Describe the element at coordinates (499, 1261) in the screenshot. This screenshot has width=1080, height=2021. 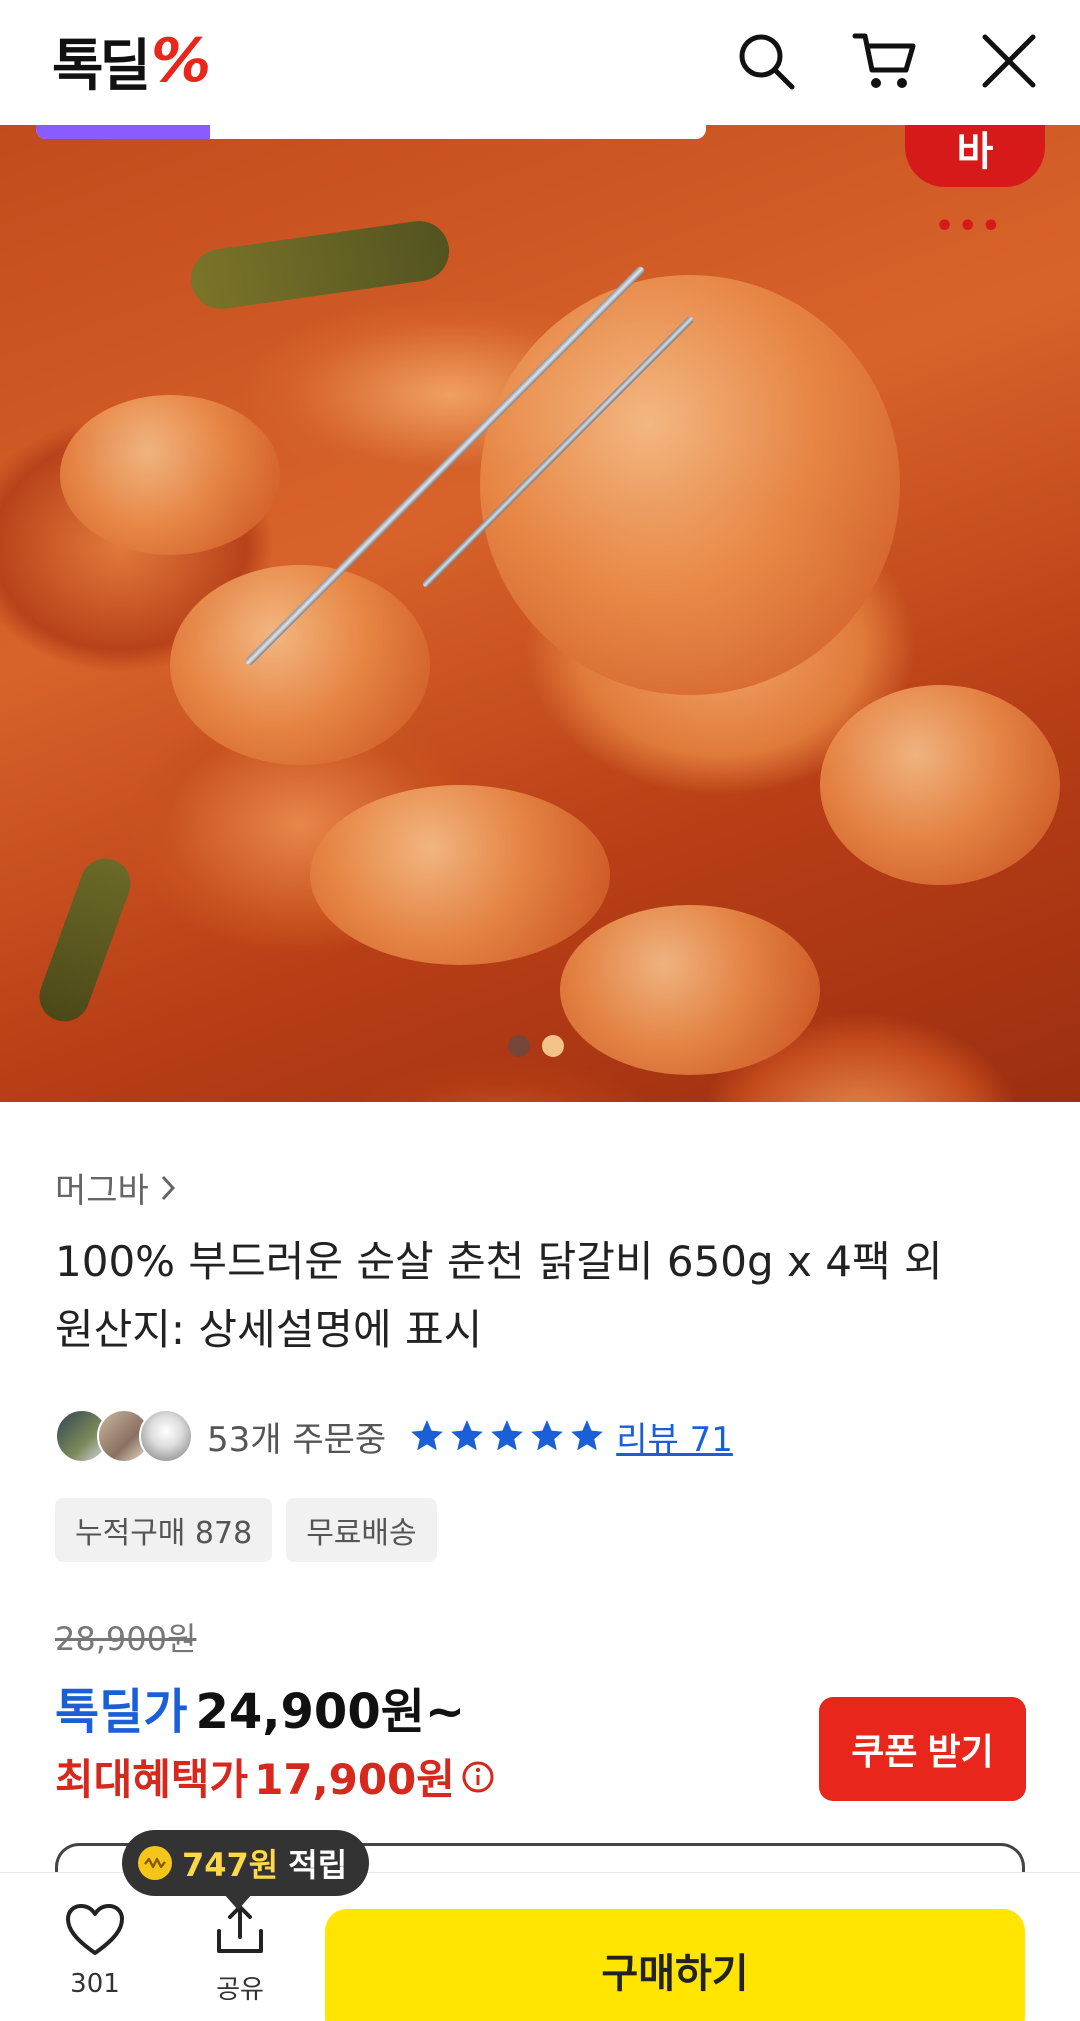
I see `product-title-line1: 100% 부드러운 순살 춘천 닭갈비 650g x 4팩 외` at that location.